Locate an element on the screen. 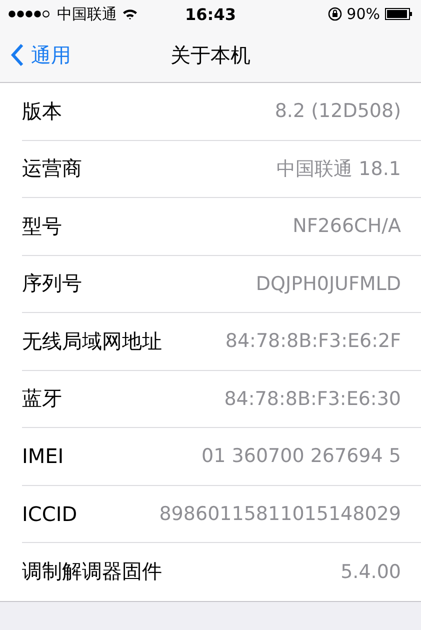 The width and height of the screenshot is (421, 630). row-value: 89860115811015148029 is located at coordinates (280, 513).